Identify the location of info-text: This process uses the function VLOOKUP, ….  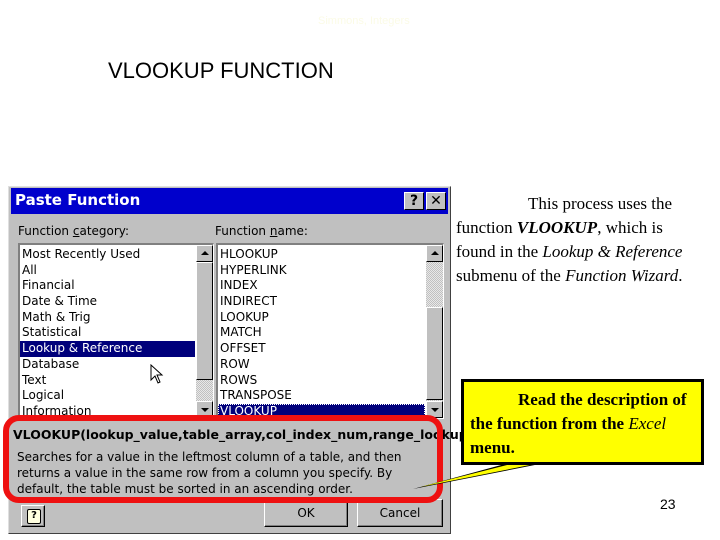
(569, 239).